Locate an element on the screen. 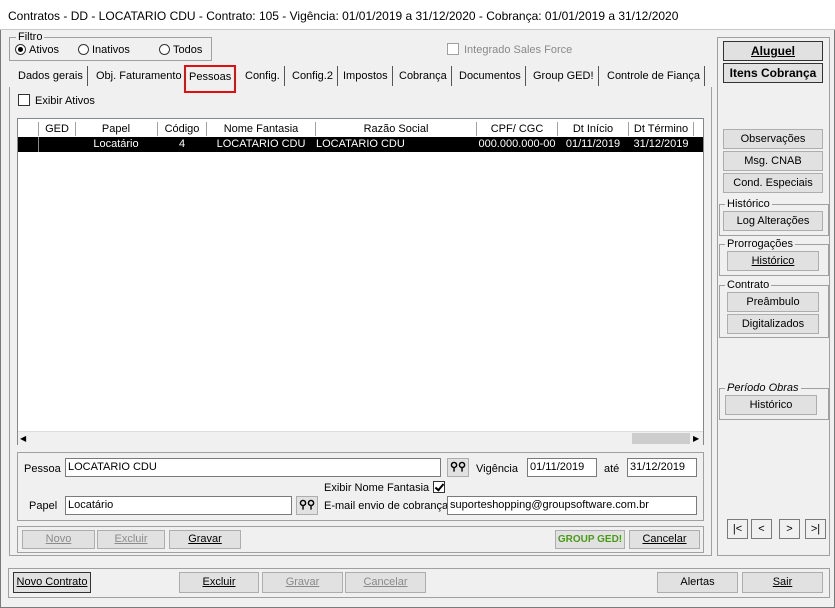  sair-button: Sair is located at coordinates (782, 582).